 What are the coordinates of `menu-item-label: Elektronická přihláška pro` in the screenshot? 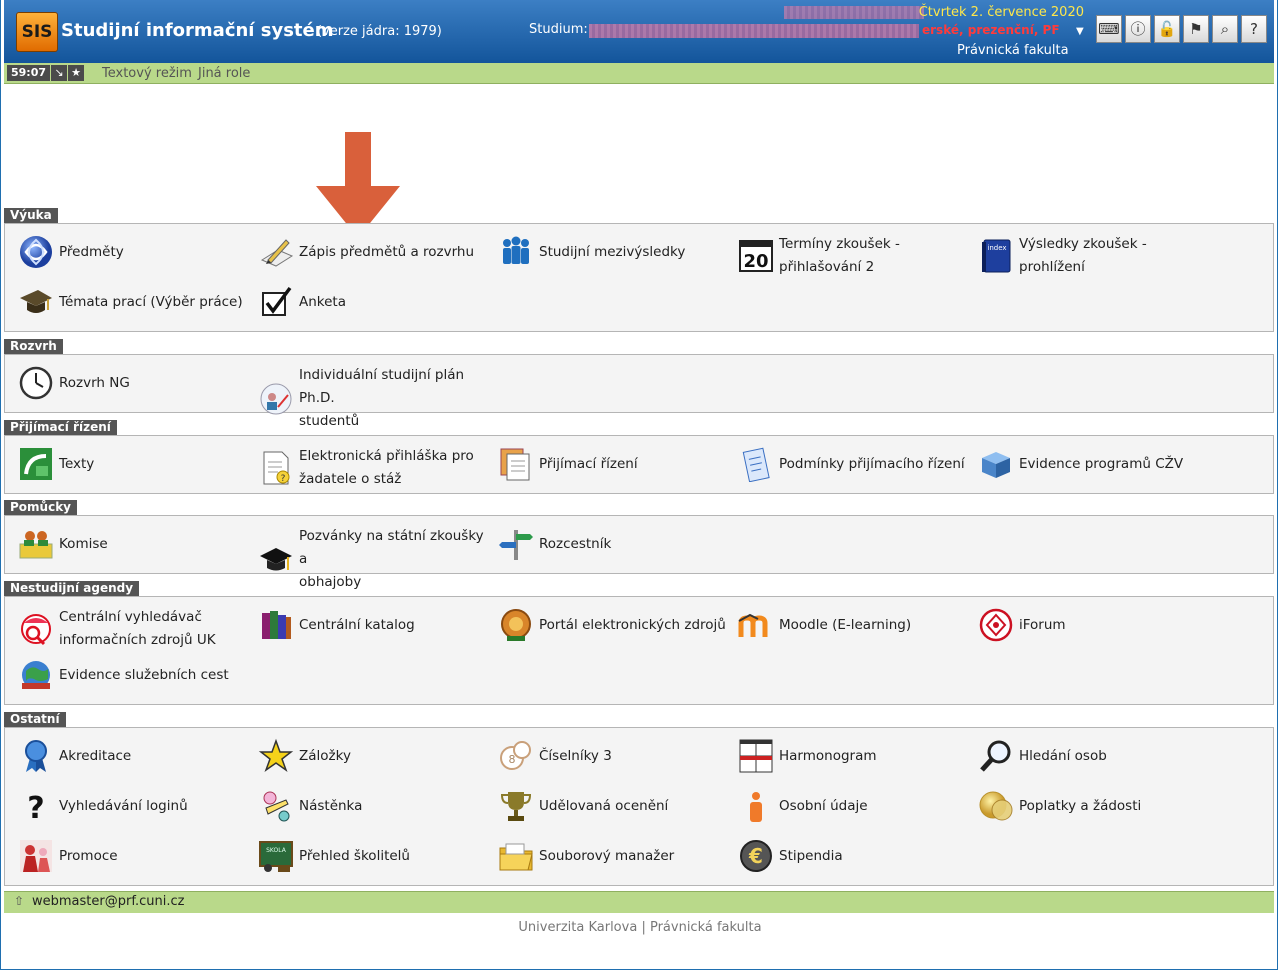 It's located at (386, 456).